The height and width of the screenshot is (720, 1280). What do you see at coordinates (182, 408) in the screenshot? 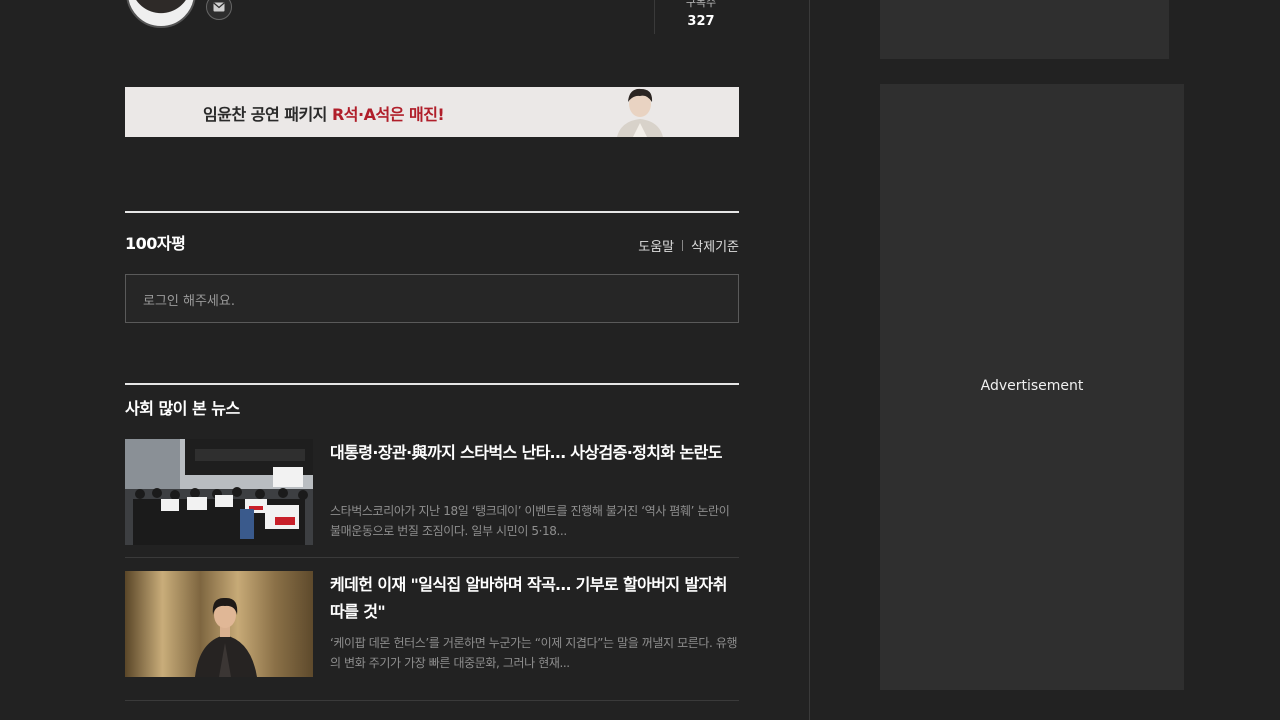
I see `popular-news-title: 사회 많이 본 뉴스` at bounding box center [182, 408].